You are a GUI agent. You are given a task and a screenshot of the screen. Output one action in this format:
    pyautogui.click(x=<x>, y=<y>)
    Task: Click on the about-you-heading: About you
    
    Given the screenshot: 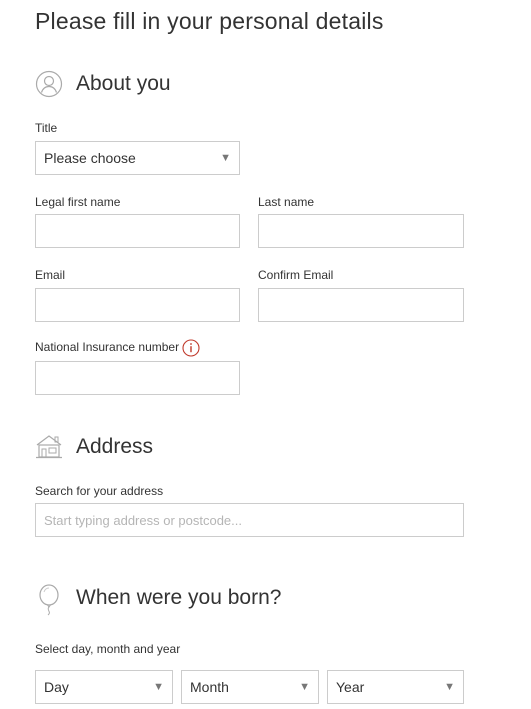 What is the action you would take?
    pyautogui.click(x=123, y=83)
    